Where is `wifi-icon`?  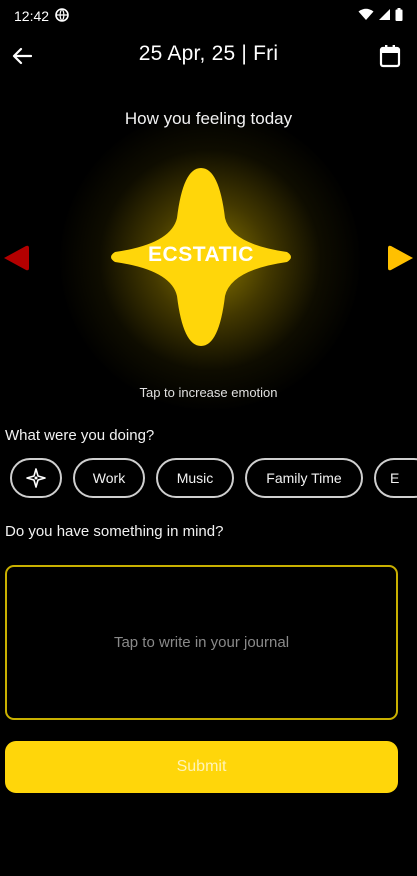
wifi-icon is located at coordinates (366, 16).